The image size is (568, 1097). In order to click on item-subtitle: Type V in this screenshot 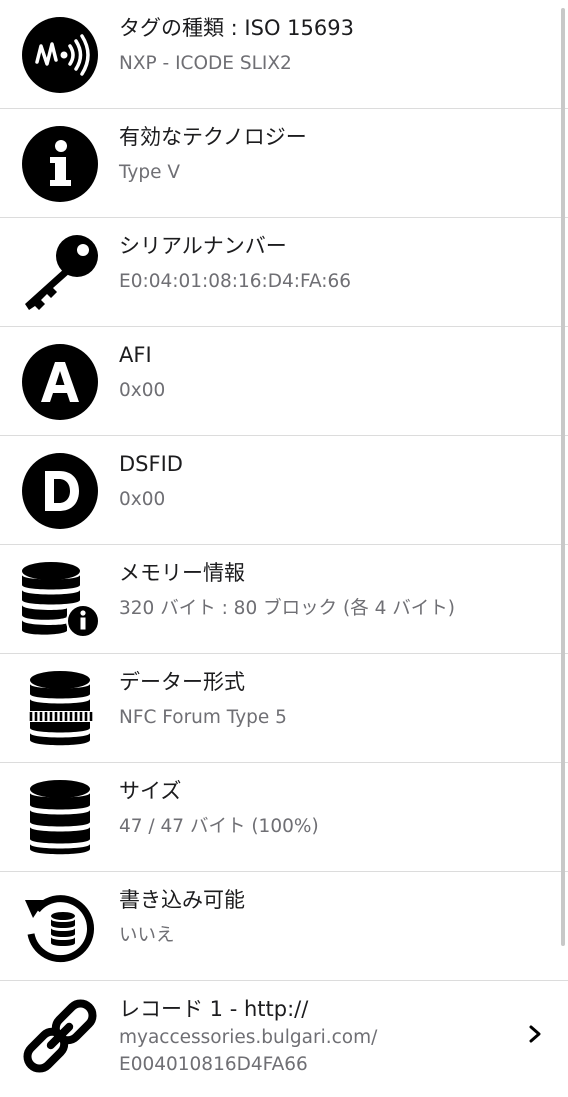, I will do `click(150, 172)`.